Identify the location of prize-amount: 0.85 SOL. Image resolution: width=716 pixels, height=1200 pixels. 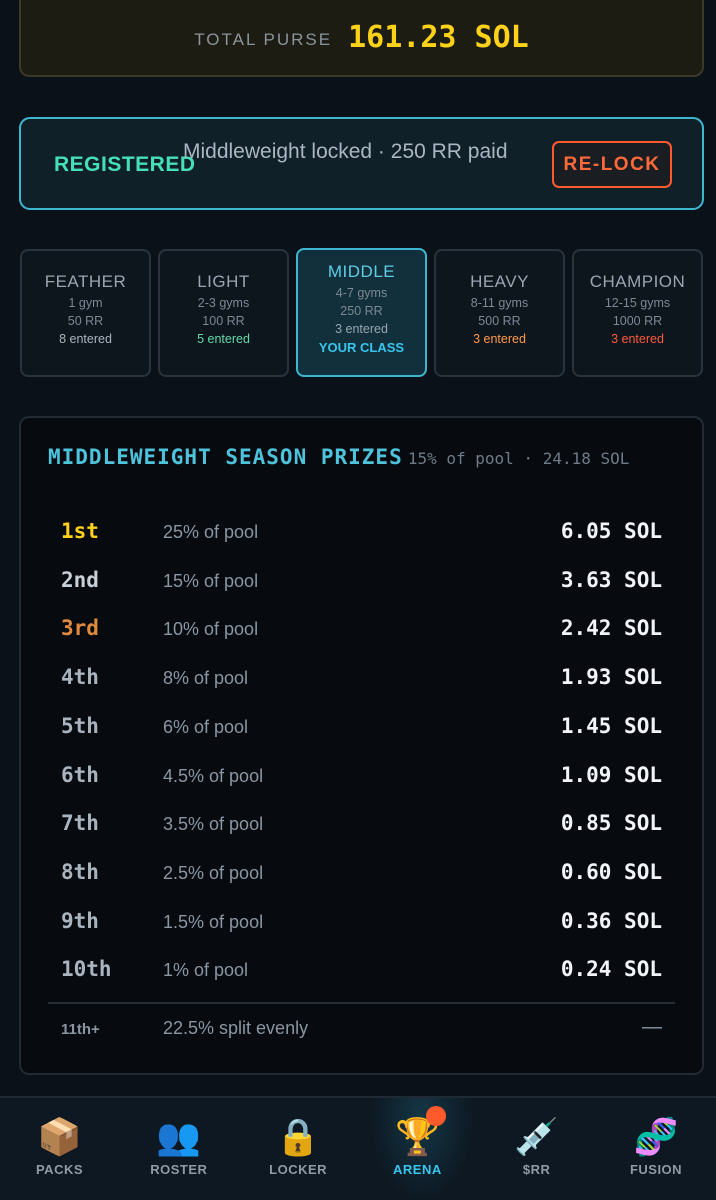
(611, 823).